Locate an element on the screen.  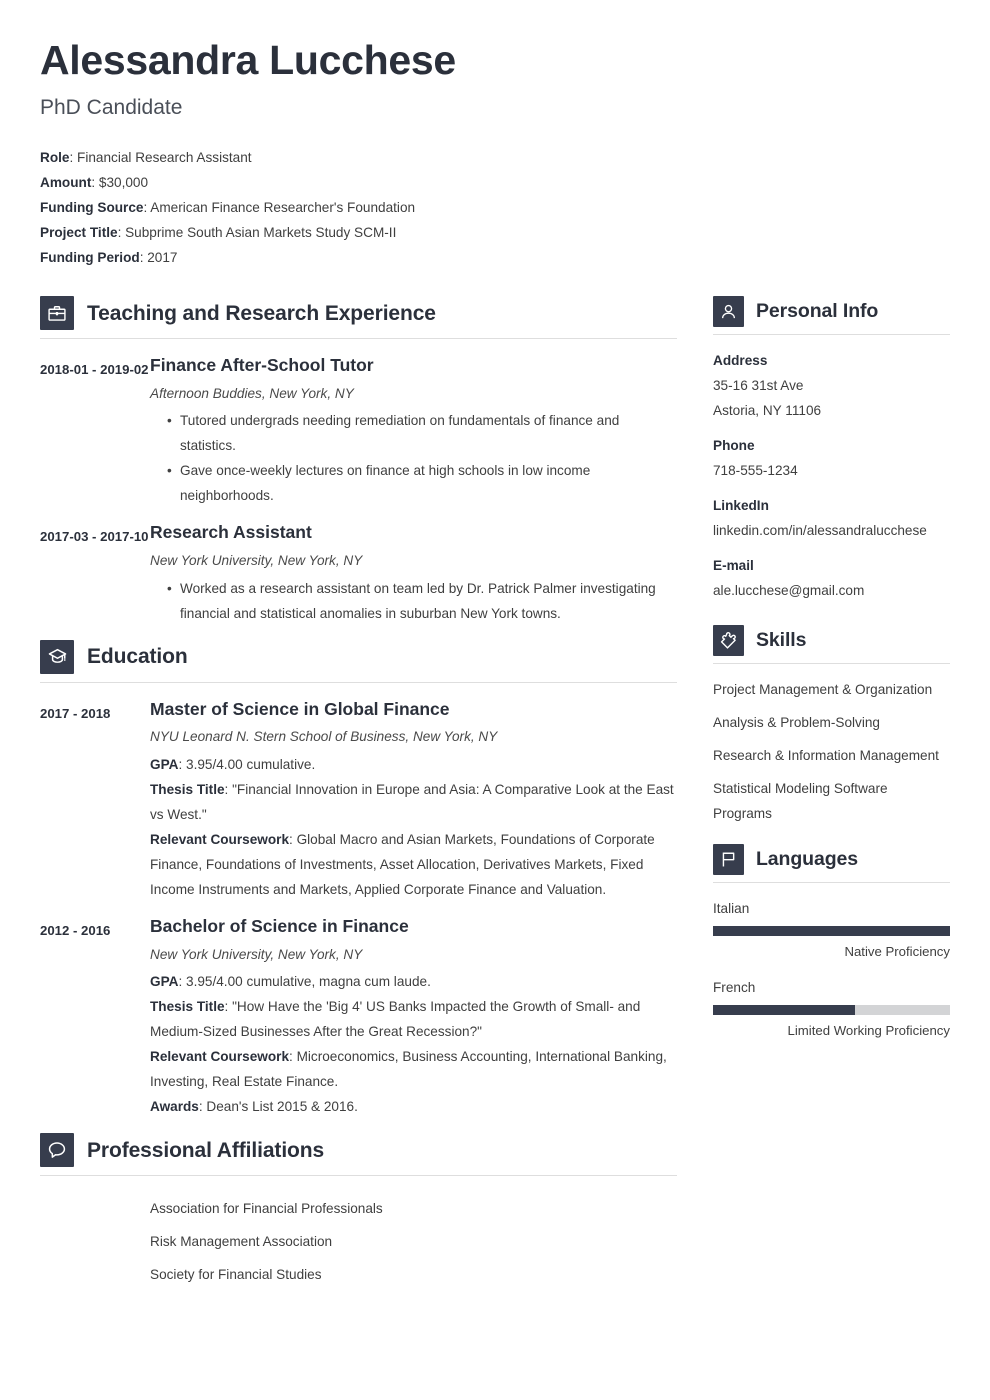
entry-subtitle: New York University, New York, NY is located at coordinates (256, 954).